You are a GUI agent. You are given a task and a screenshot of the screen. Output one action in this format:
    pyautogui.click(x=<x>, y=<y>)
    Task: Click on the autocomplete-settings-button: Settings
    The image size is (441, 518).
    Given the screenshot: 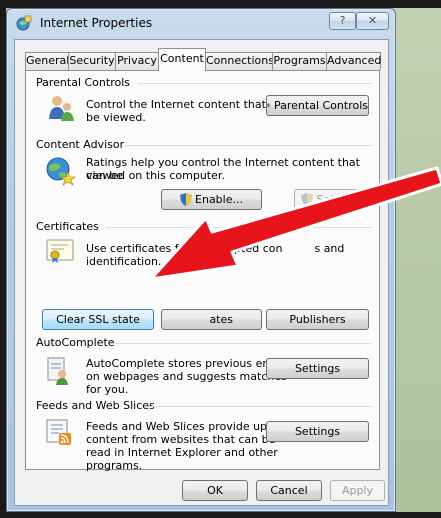 What is the action you would take?
    pyautogui.click(x=317, y=368)
    